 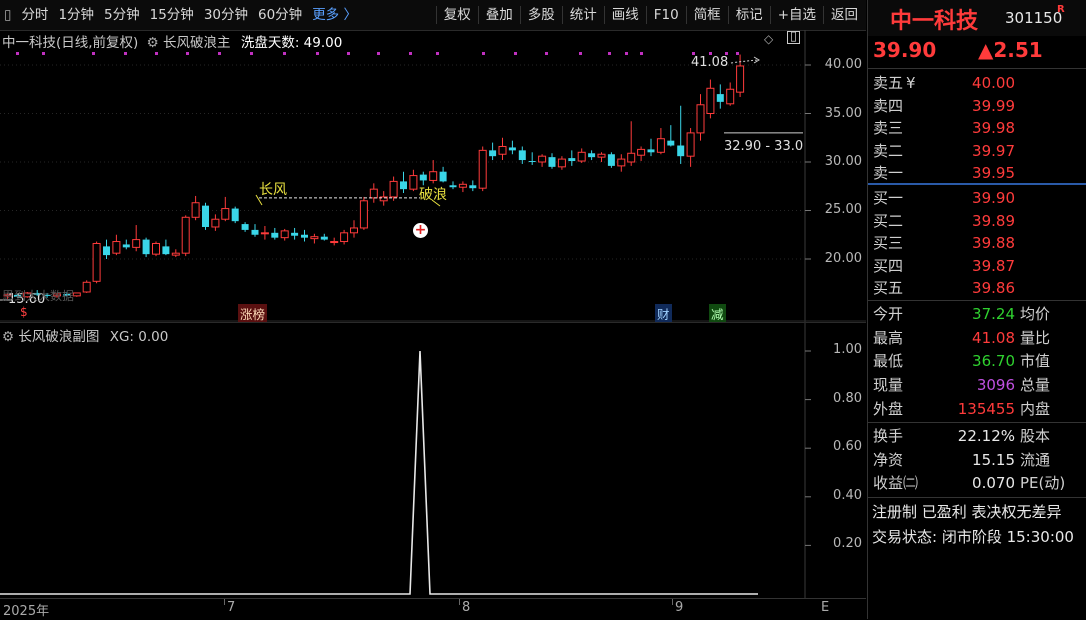 What do you see at coordinates (172, 15) in the screenshot?
I see `tab-15min: 15分钟` at bounding box center [172, 15].